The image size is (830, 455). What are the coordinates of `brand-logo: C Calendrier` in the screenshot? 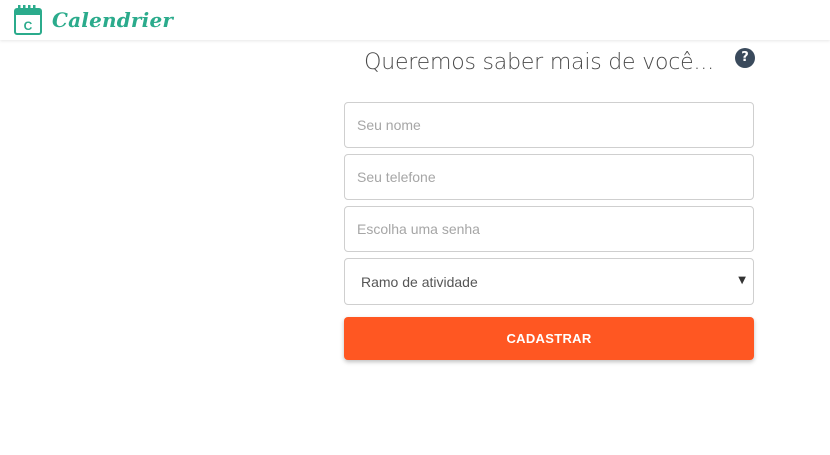 It's located at (93, 20).